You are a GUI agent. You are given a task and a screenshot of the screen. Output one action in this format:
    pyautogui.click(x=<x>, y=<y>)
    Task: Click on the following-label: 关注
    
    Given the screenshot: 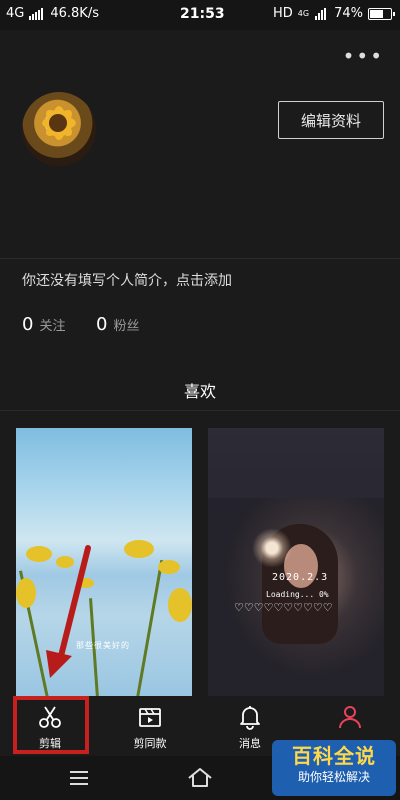 What is the action you would take?
    pyautogui.click(x=52, y=326)
    